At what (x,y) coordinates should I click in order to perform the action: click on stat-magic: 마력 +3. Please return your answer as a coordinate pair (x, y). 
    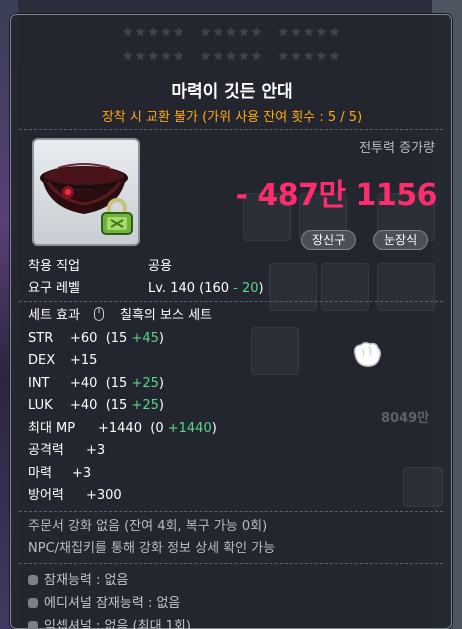
    Looking at the image, I should click on (122, 474).